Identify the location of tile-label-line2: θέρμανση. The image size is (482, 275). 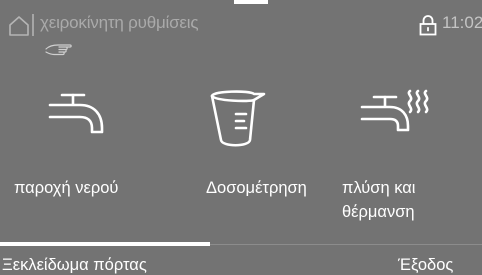
(378, 212).